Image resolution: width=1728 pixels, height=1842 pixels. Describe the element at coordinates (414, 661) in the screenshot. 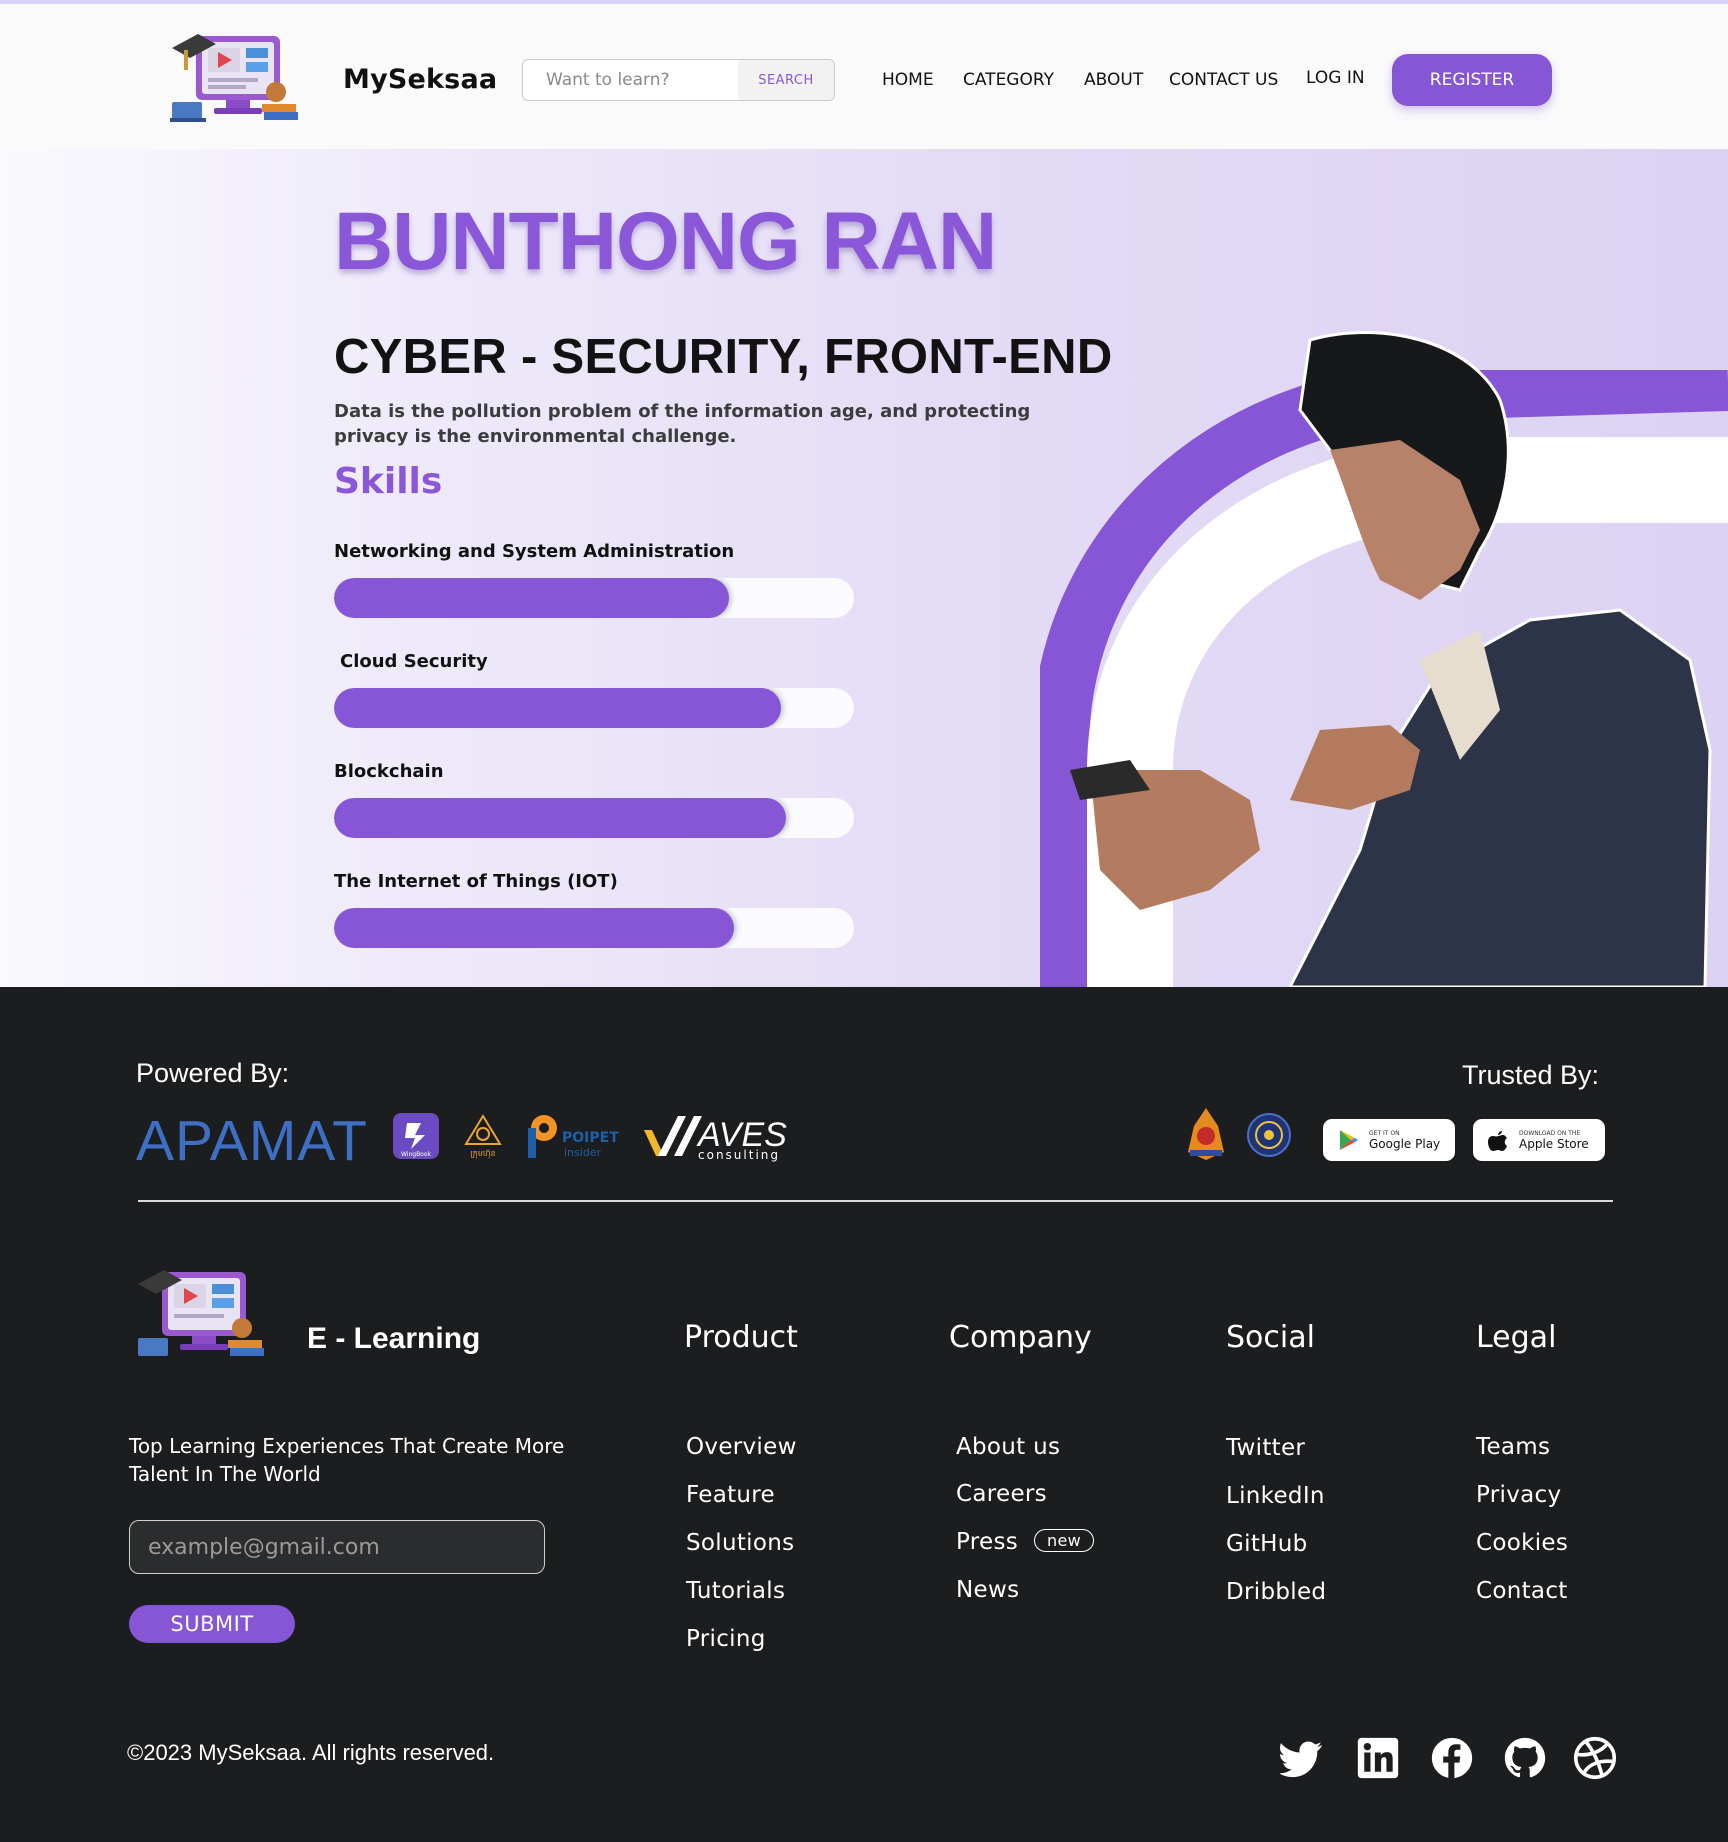

I see `skill-label: Cloud Security` at that location.